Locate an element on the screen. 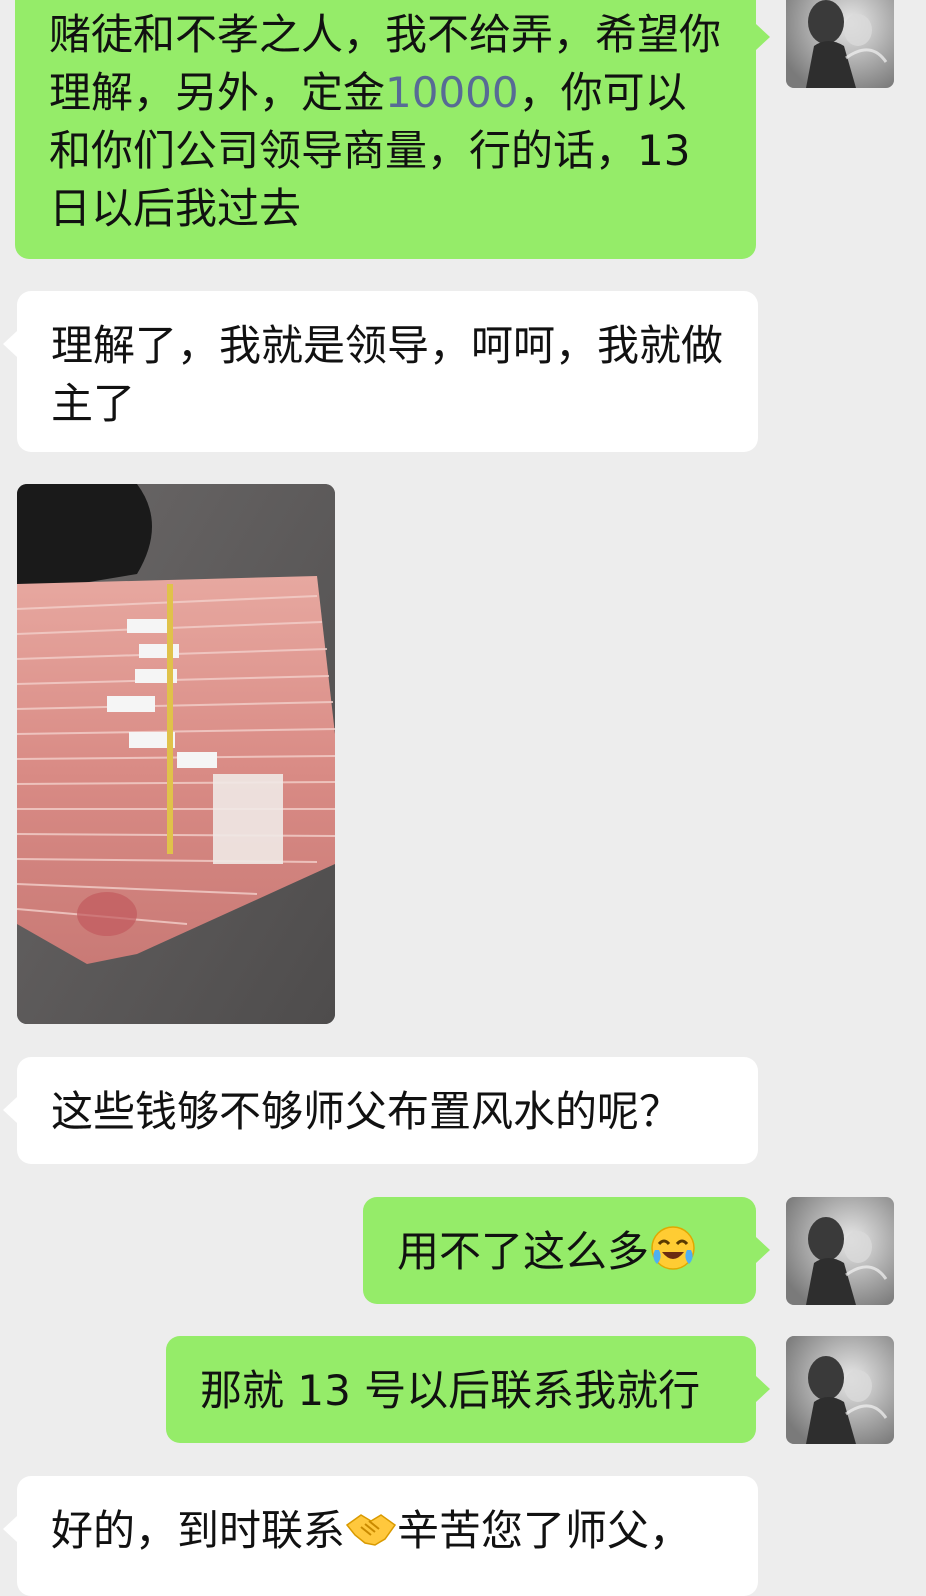  message-text: 那就 13 号以后联系我就行 is located at coordinates (450, 1390).